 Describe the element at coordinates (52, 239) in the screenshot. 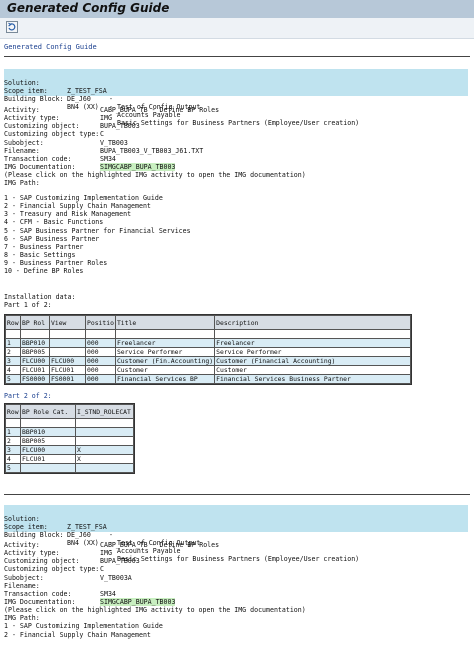

I see `img-path-item: 6 - SAP Business Partner` at that location.